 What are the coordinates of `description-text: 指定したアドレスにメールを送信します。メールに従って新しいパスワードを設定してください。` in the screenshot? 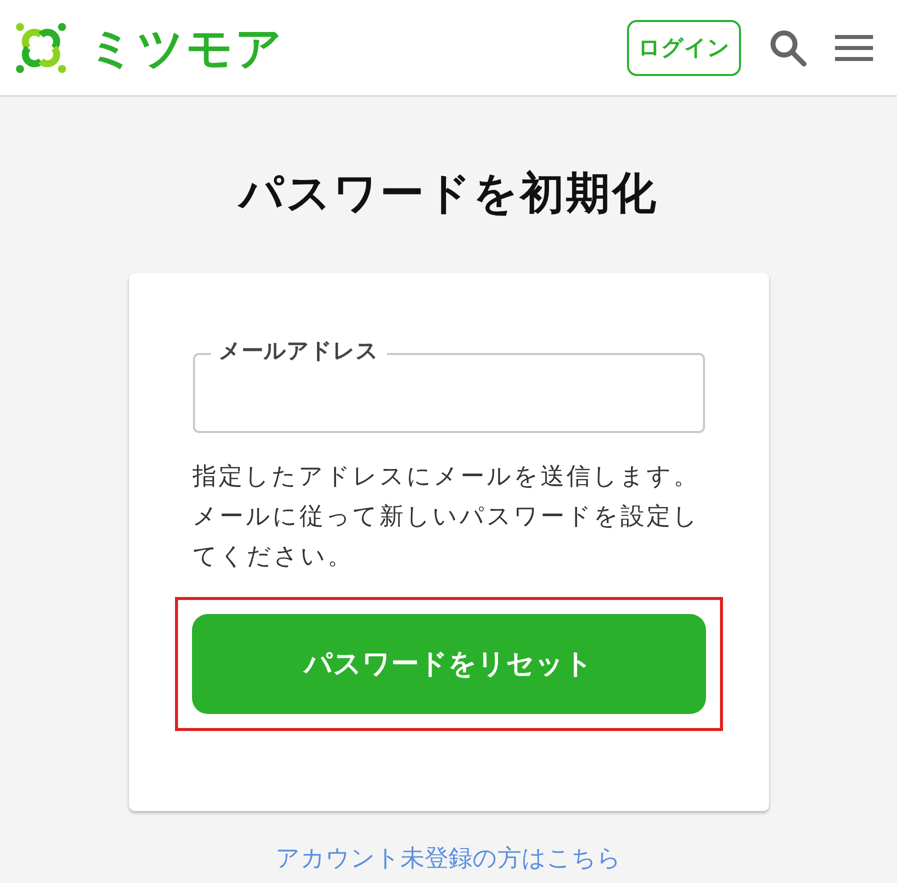 It's located at (446, 517).